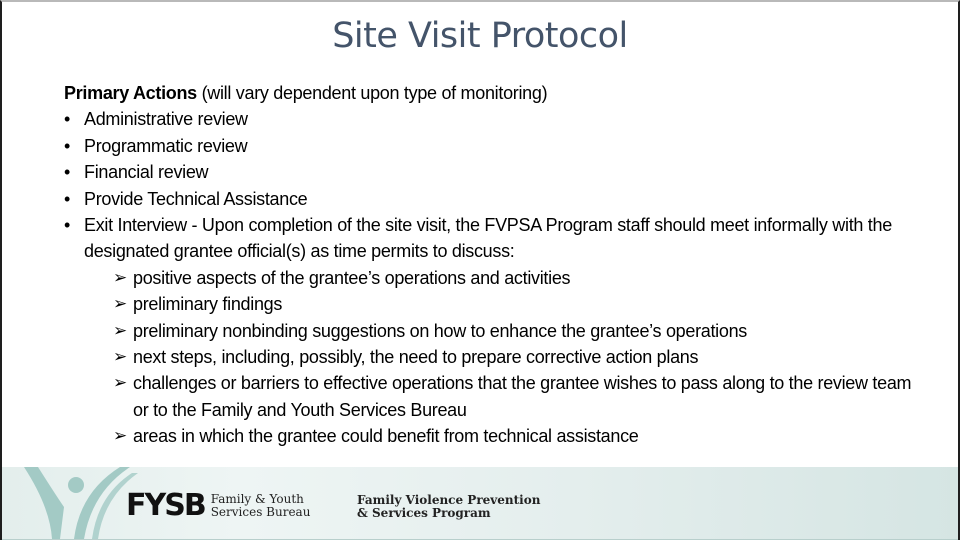  Describe the element at coordinates (494, 172) in the screenshot. I see `list-item: • Financial review` at that location.